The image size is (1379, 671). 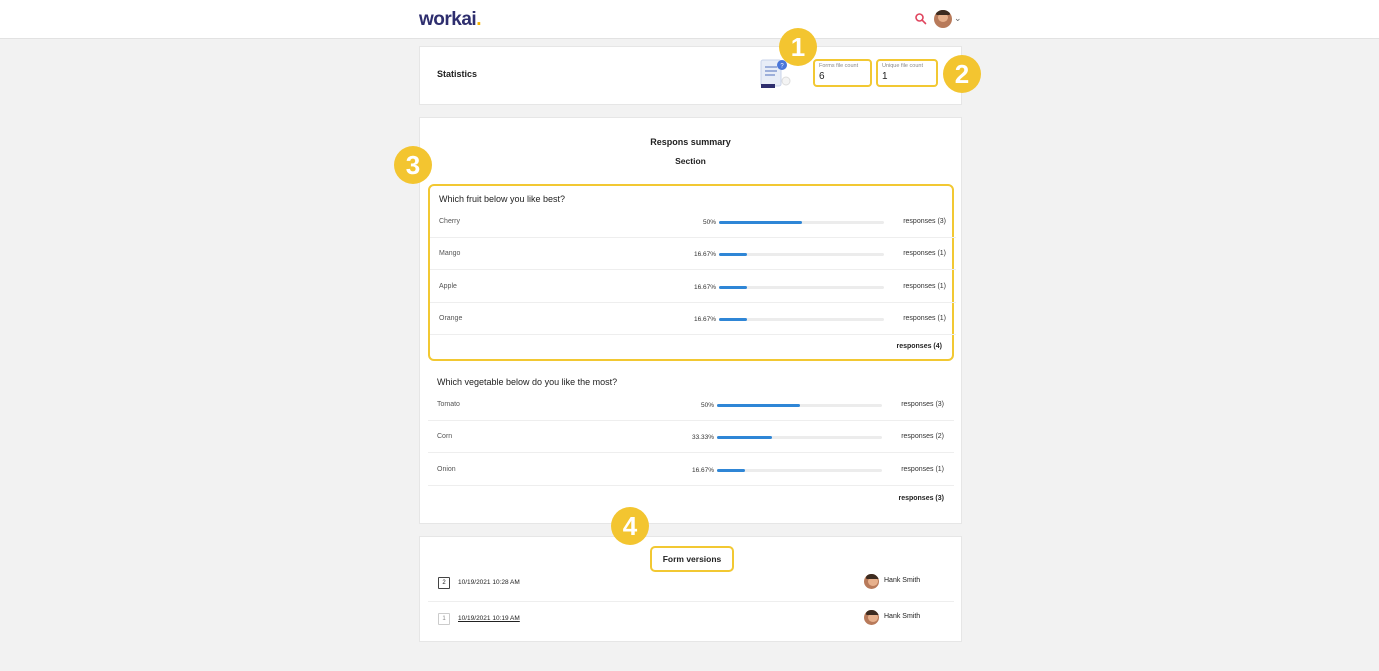 What do you see at coordinates (962, 74) in the screenshot?
I see `annotation-badge-2: 2` at bounding box center [962, 74].